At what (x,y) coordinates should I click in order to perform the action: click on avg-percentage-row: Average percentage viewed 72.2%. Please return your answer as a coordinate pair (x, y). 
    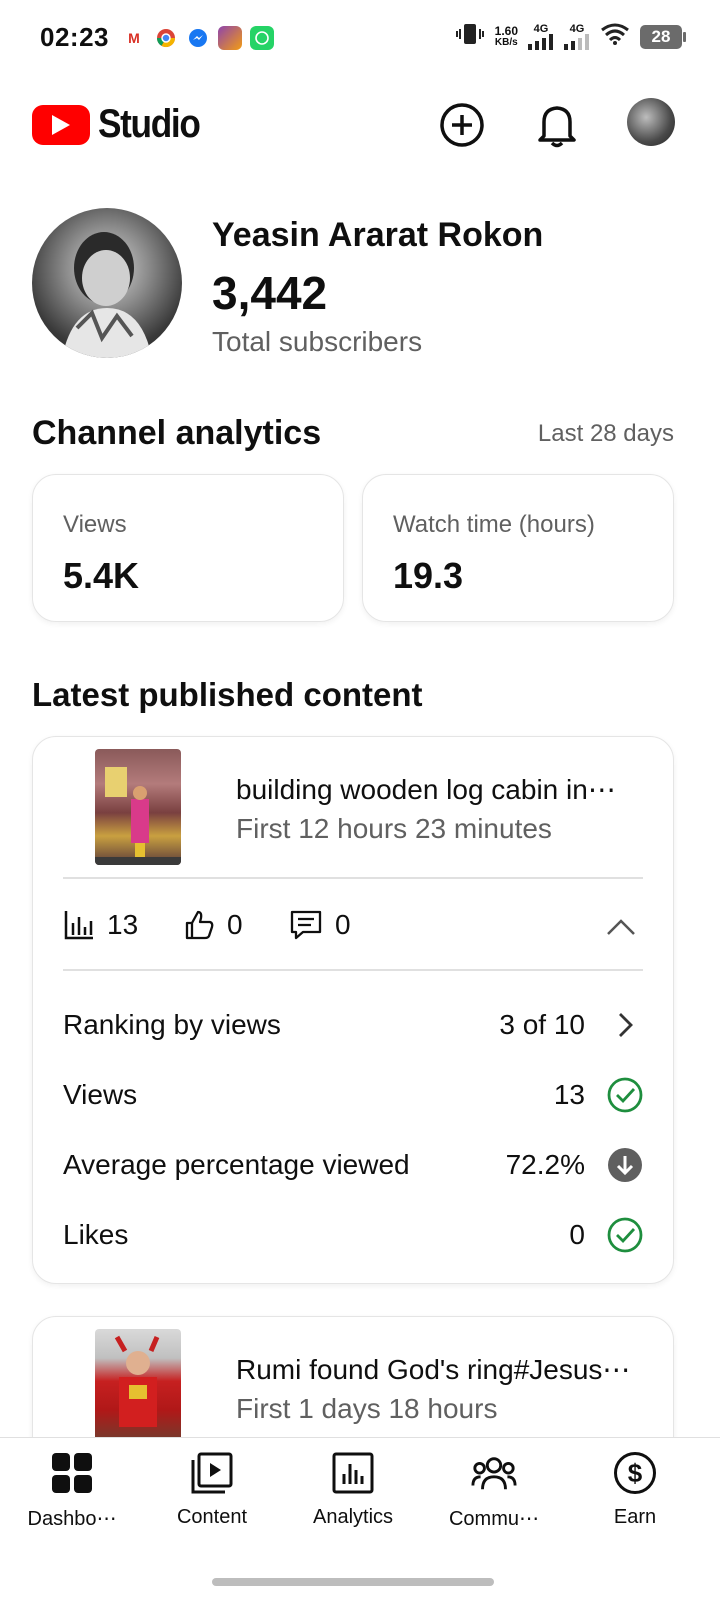
    Looking at the image, I should click on (353, 1165).